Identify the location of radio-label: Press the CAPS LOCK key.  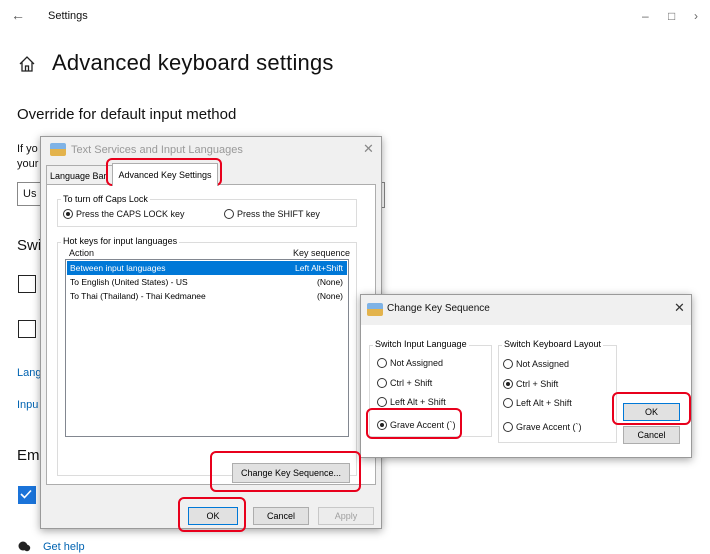
(130, 214).